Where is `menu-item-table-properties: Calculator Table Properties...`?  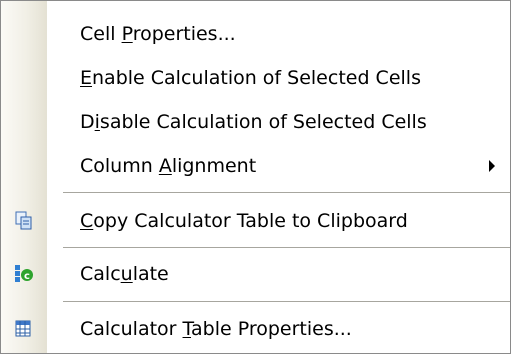
menu-item-table-properties: Calculator Table Properties... is located at coordinates (255, 329).